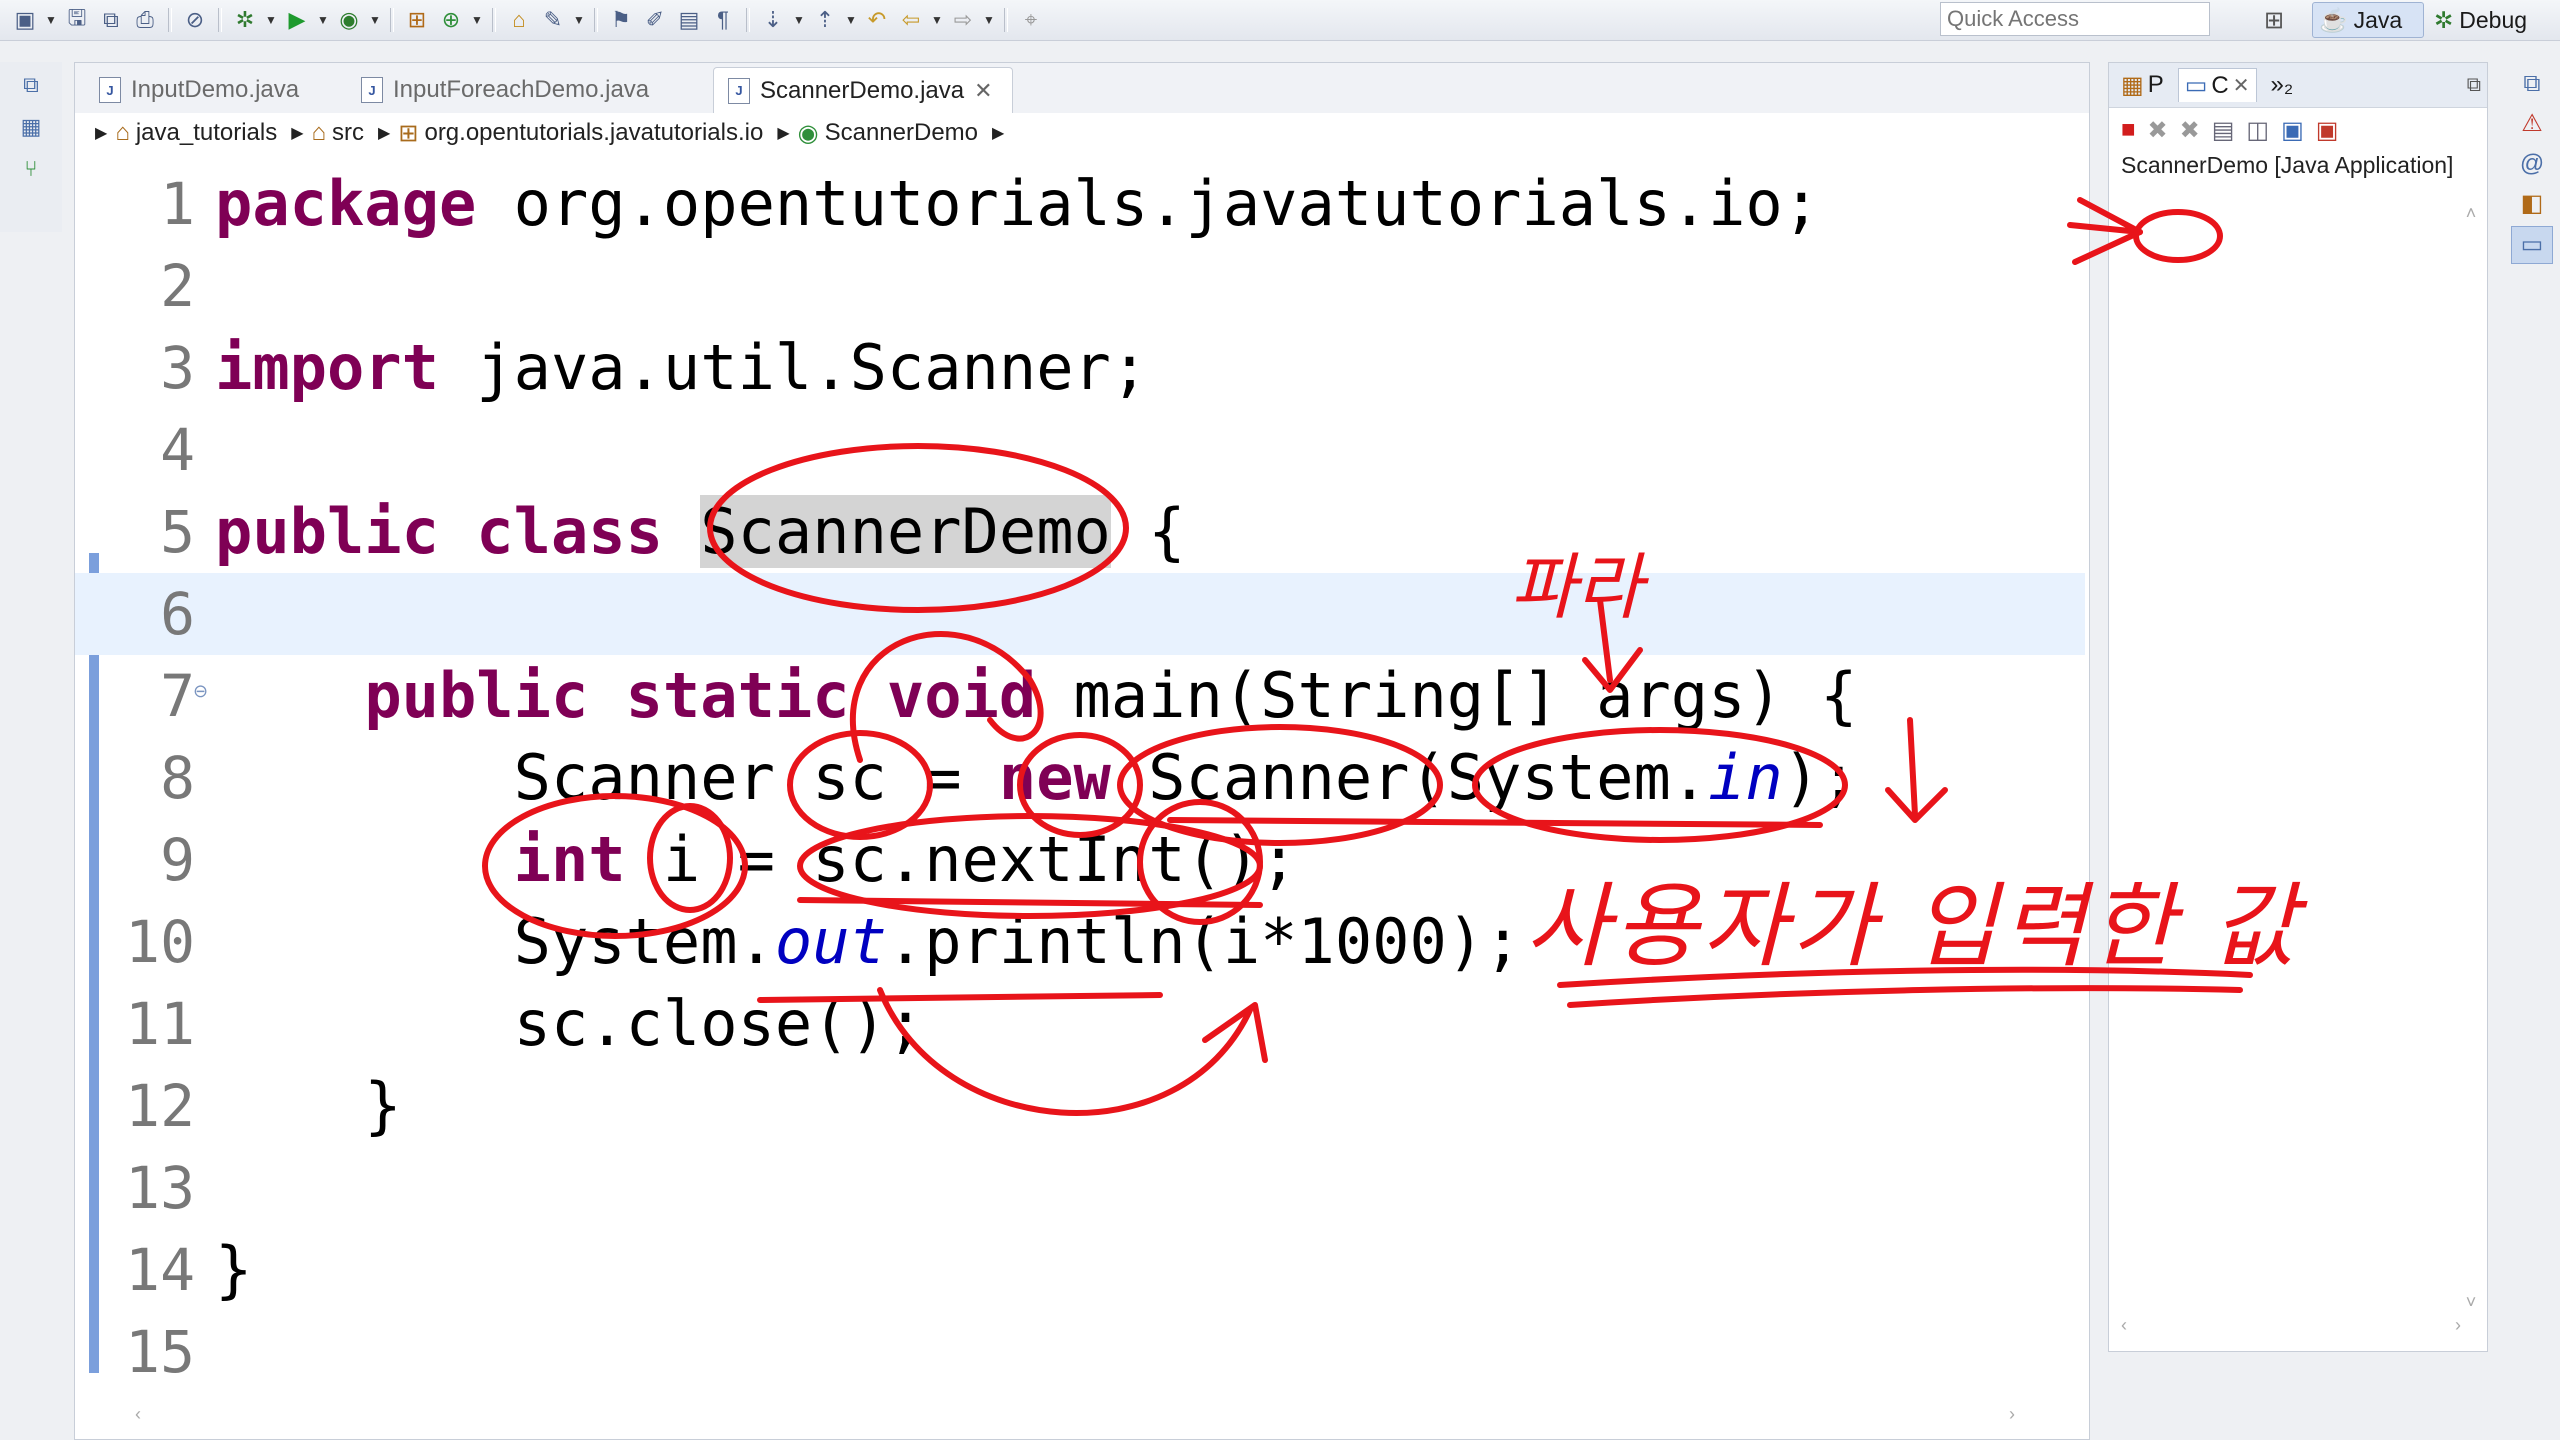 This screenshot has height=1440, width=2560. I want to click on line-number: 9, so click(177, 860).